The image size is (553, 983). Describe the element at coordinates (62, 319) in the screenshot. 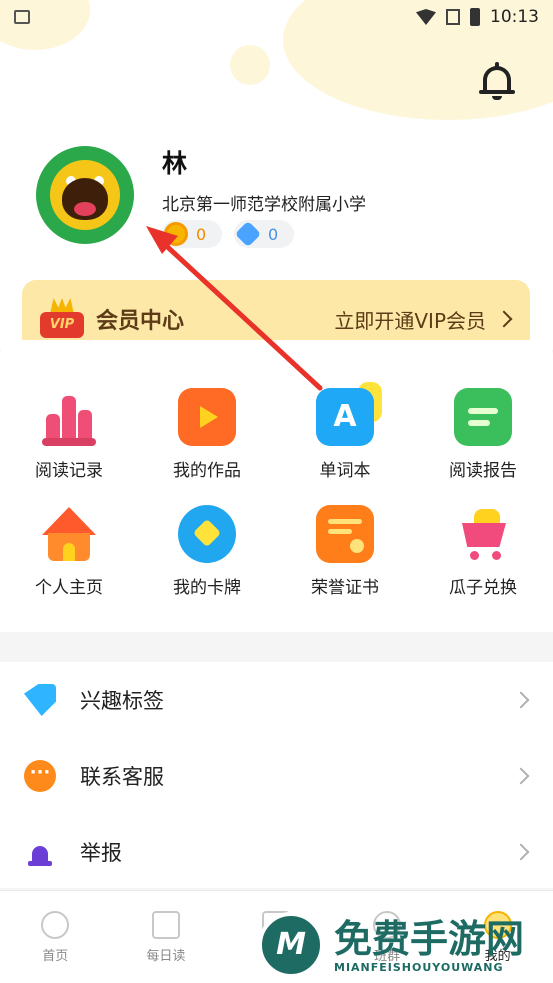

I see `vip-crown-icon: VIP` at that location.